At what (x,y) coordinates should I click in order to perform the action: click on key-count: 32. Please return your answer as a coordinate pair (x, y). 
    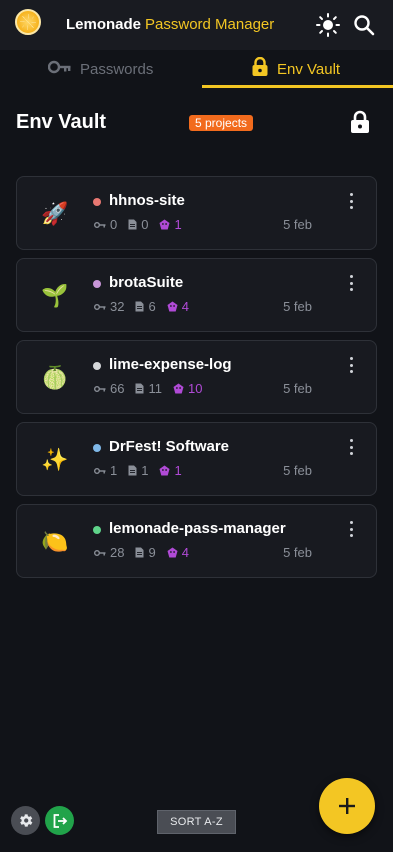
    Looking at the image, I should click on (109, 306).